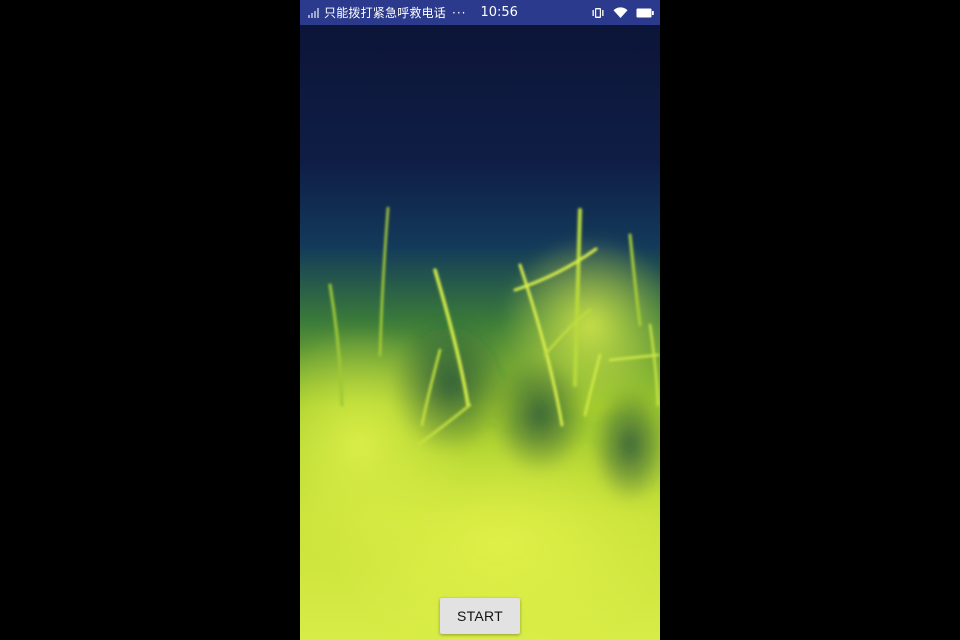  I want to click on status-bar-left: 只能拨打紧急呼救电话 ··· 10:56, so click(413, 12).